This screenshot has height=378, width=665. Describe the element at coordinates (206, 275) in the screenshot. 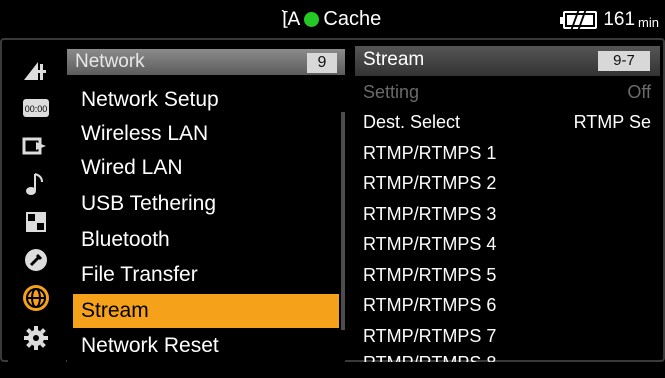

I see `menu-item-file-transfer: File Transfer` at that location.